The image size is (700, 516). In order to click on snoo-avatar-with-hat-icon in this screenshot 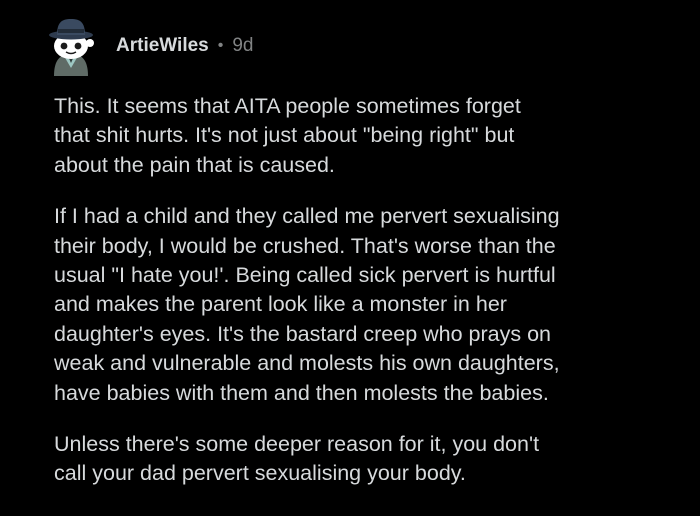, I will do `click(71, 47)`.